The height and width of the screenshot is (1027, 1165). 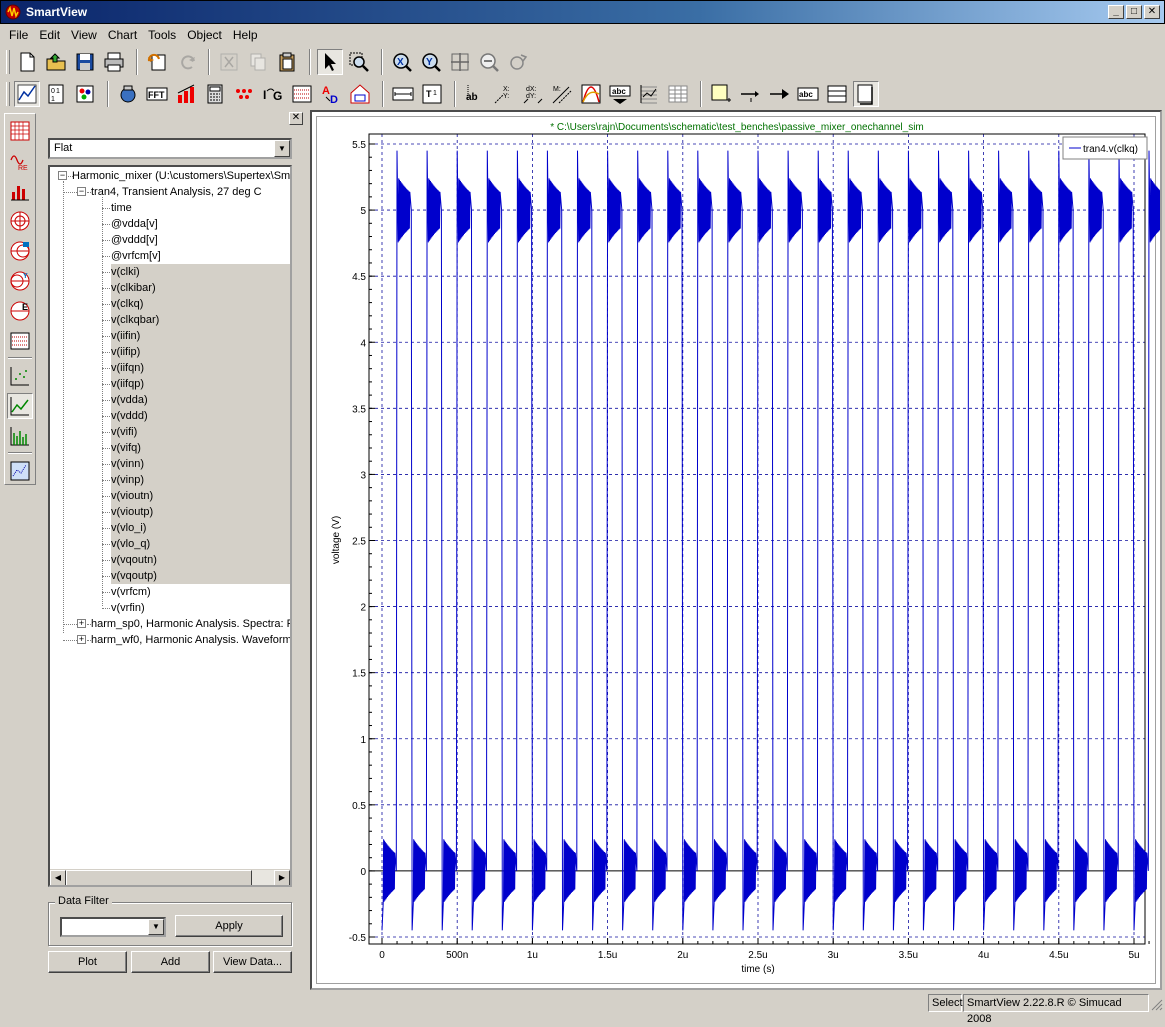 I want to click on waveform-icon, so click(x=302, y=94).